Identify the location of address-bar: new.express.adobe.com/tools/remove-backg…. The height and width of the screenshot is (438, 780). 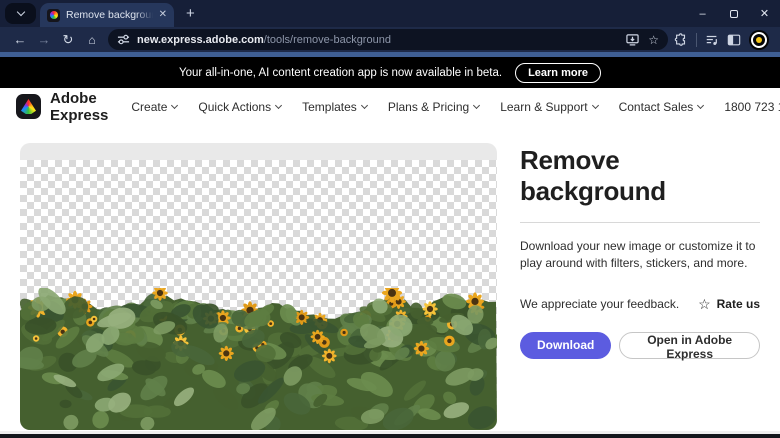
(388, 39).